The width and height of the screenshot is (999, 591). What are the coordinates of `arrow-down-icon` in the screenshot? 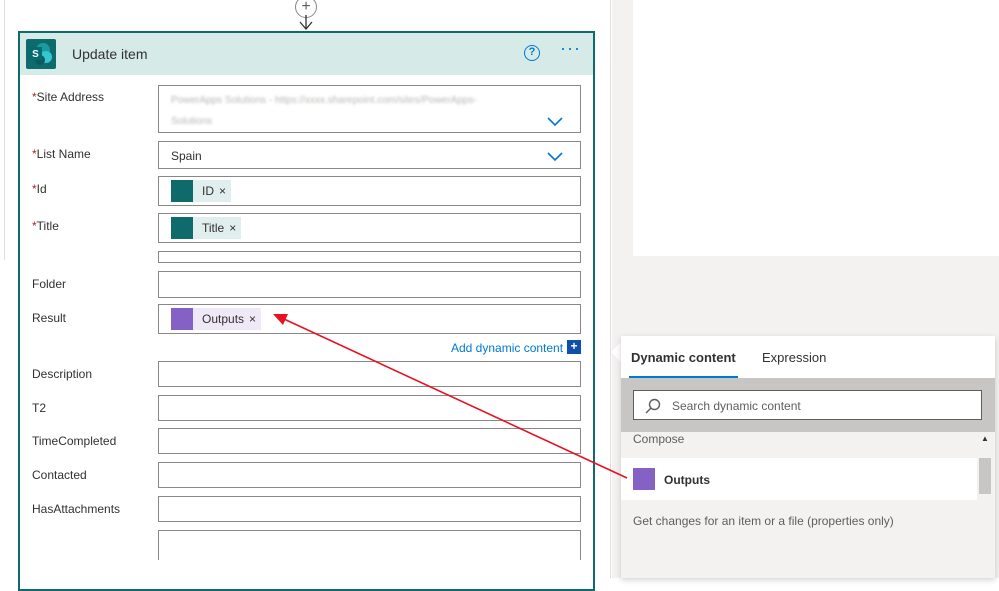 It's located at (306, 22).